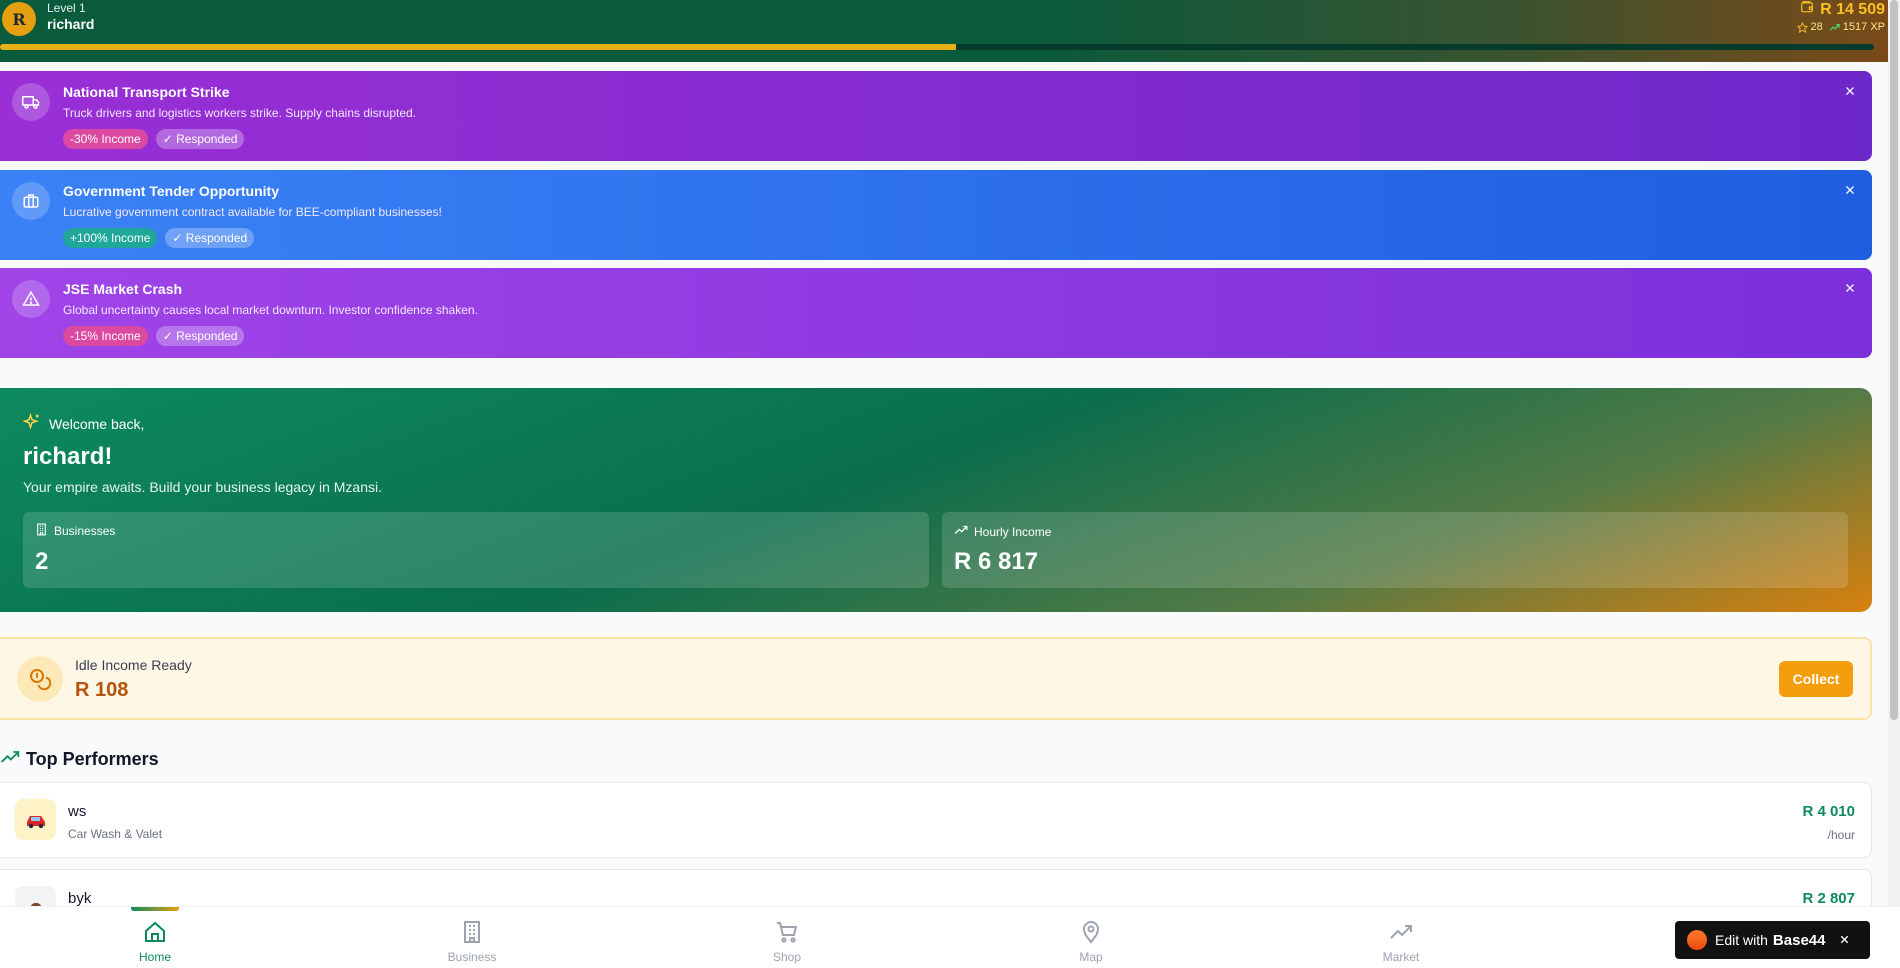 This screenshot has width=1900, height=968. What do you see at coordinates (77, 811) in the screenshot?
I see `performer-name: ws` at bounding box center [77, 811].